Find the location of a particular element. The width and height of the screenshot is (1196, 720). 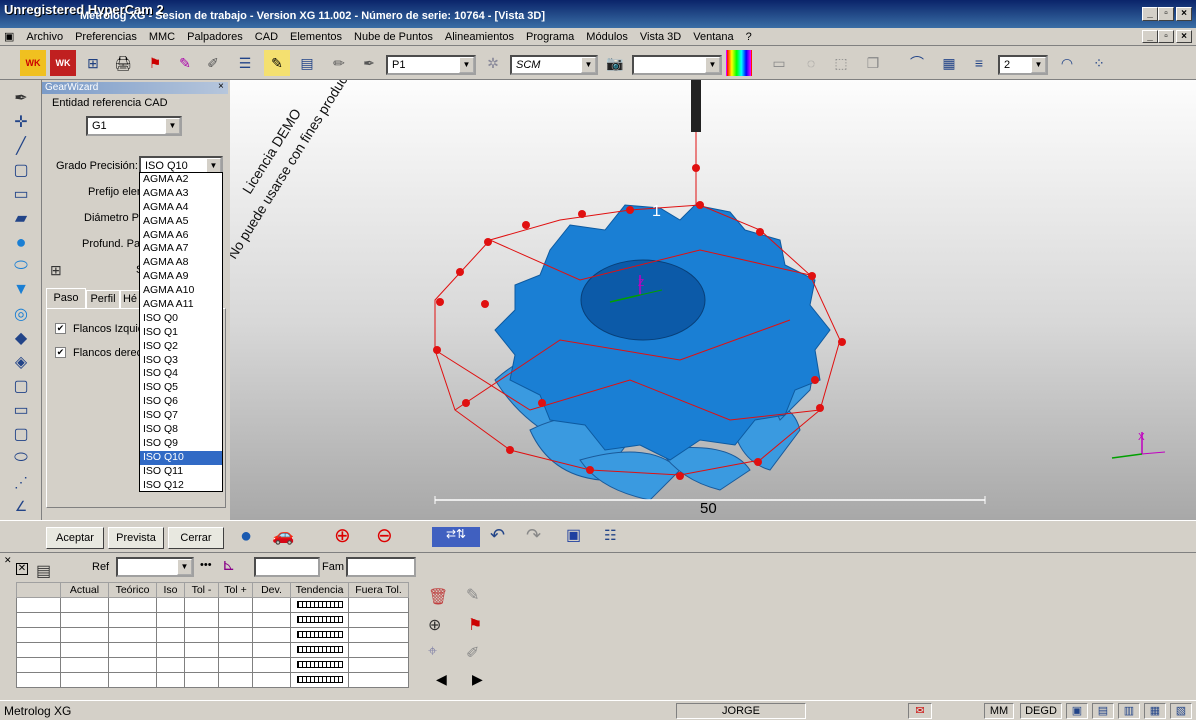

column-header: Tendencia is located at coordinates (319, 590).